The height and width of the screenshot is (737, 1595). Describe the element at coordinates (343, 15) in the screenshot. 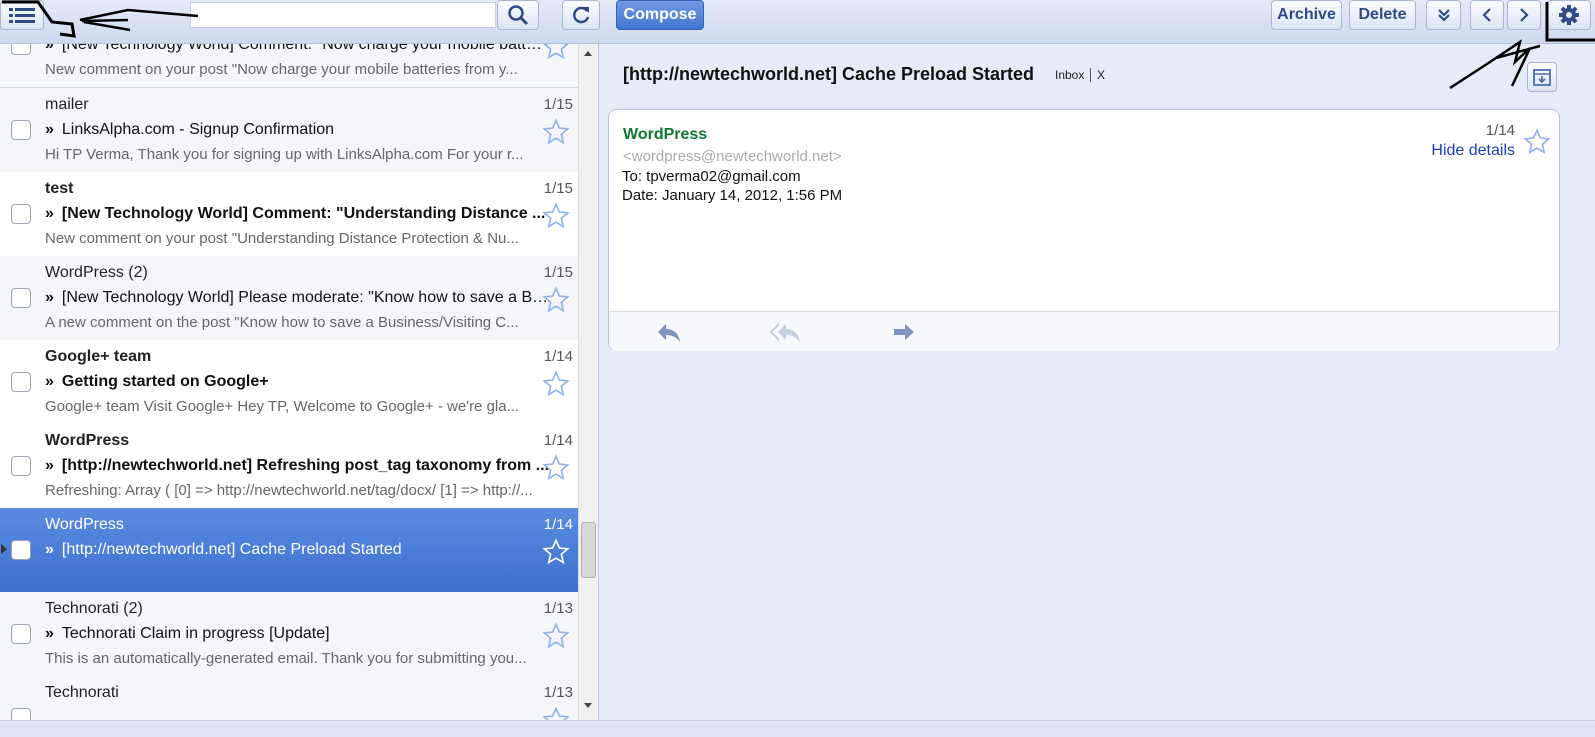

I see `search-input` at that location.